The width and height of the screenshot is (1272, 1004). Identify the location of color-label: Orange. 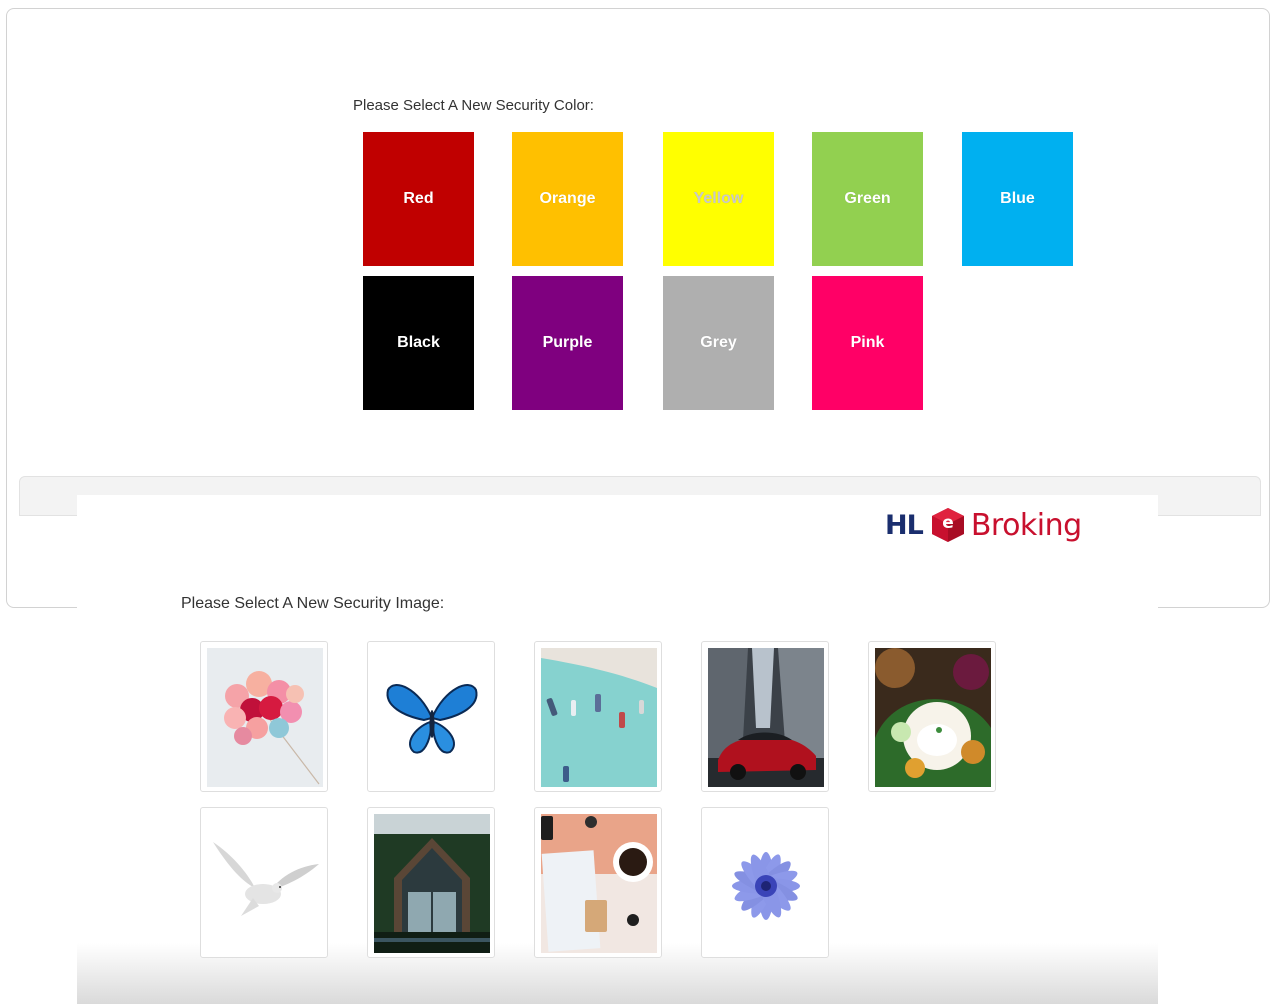
(567, 198).